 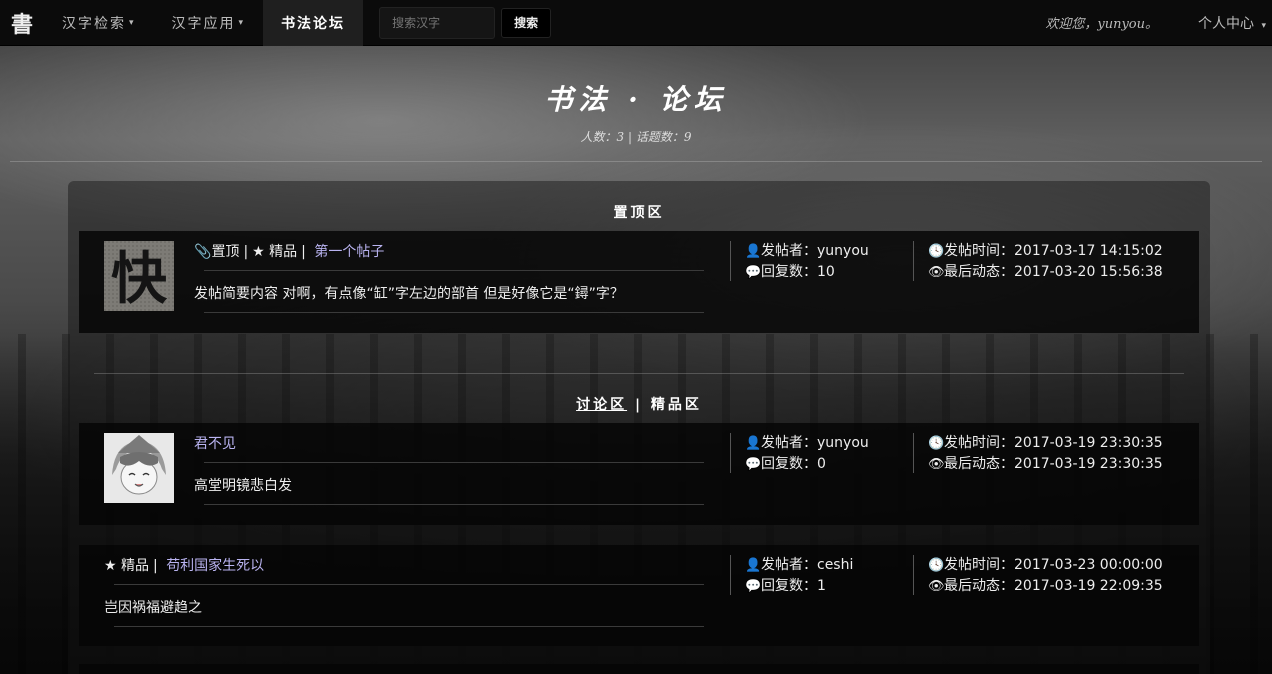 I want to click on search-input, so click(x=437, y=22).